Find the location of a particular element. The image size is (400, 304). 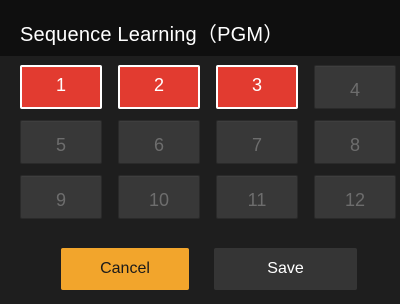

program-cell-10: 10 is located at coordinates (159, 197).